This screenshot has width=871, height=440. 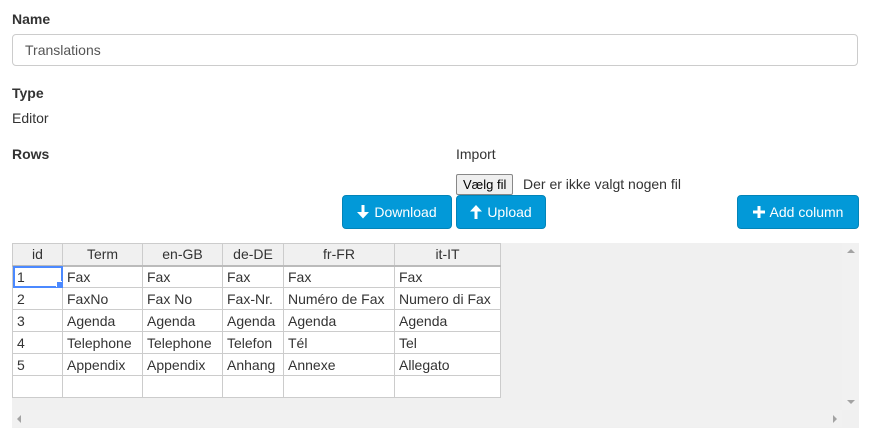 I want to click on table-row: 1 Fax Fax Fax Fax Fax, so click(x=256, y=276).